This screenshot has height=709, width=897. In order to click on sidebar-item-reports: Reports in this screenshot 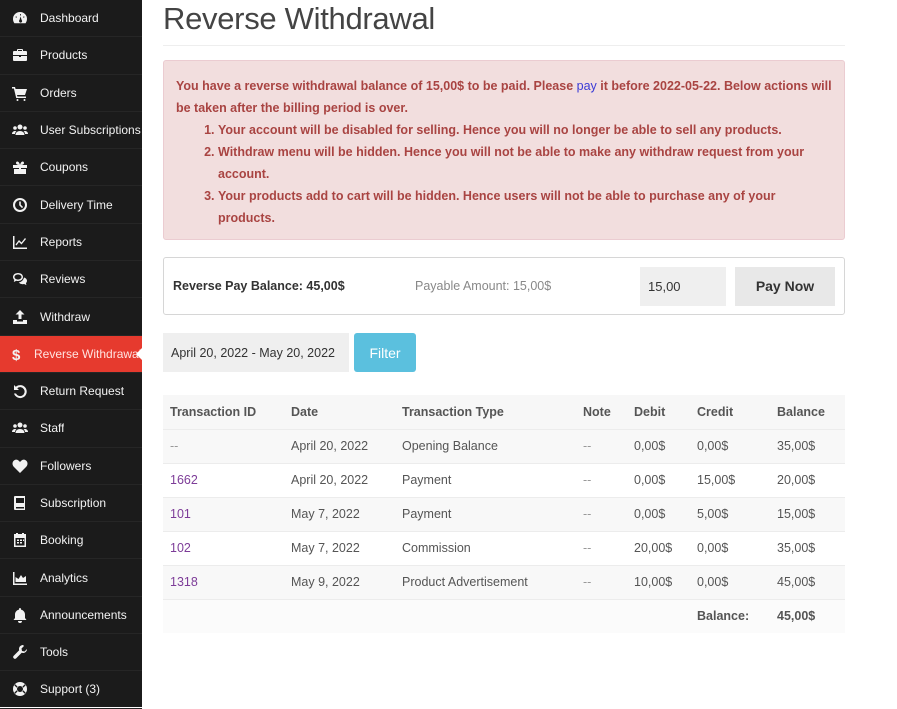, I will do `click(71, 243)`.